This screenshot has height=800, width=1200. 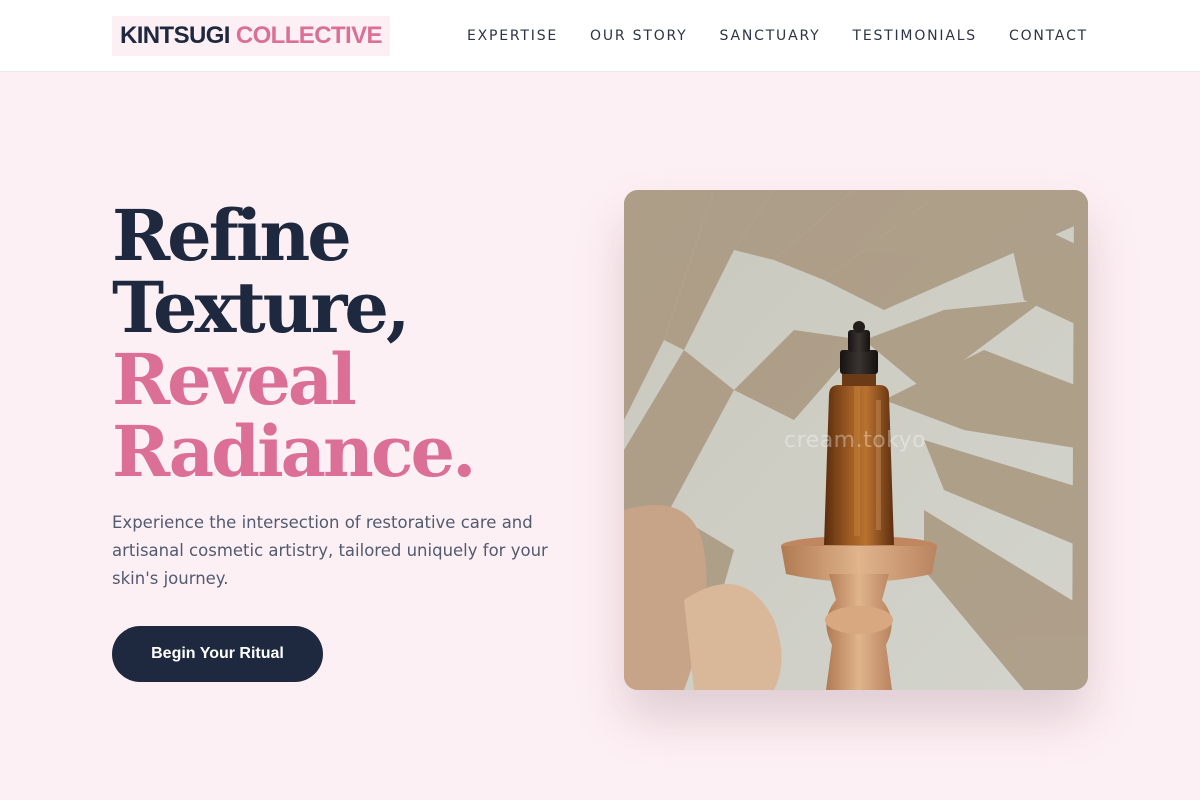 I want to click on logo: KINTSUGI COLLECTIVE, so click(x=251, y=36).